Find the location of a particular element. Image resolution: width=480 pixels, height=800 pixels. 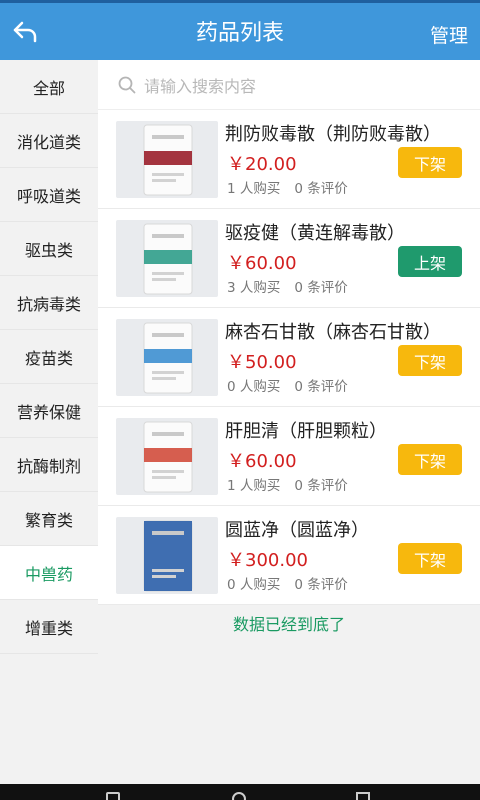

nav-recent-icon is located at coordinates (363, 796).